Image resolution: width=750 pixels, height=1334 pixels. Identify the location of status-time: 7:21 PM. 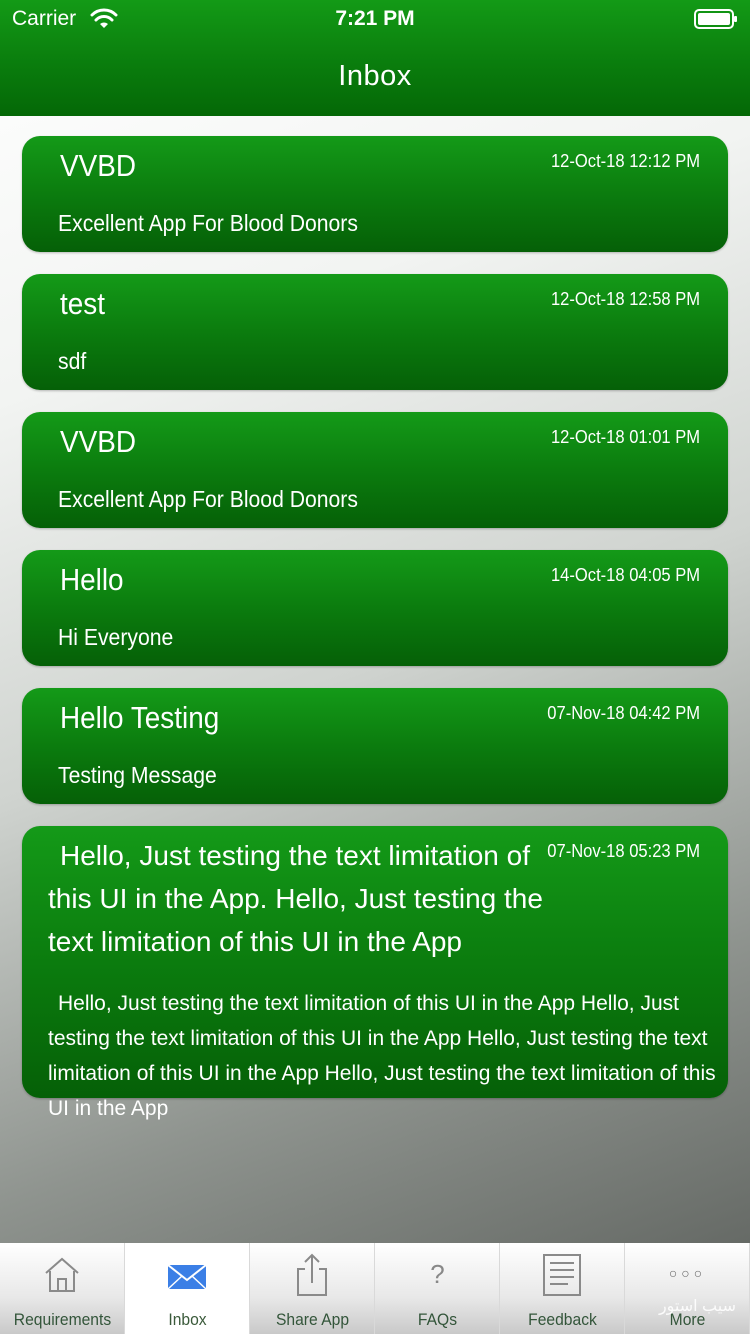
(375, 18).